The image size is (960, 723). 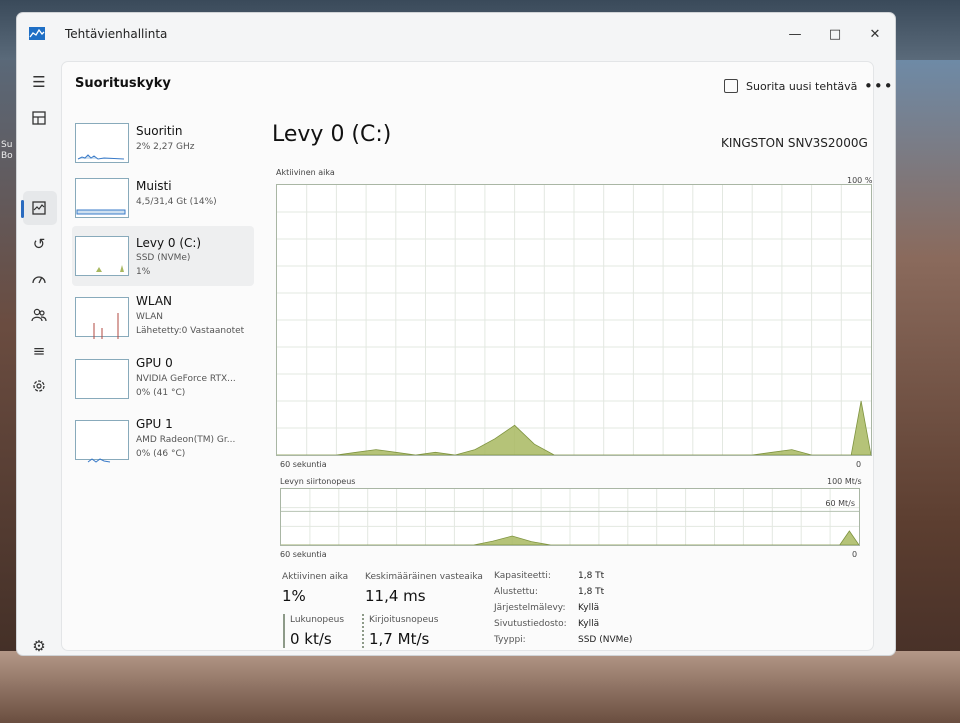 I want to click on chart2-x-right-label: 0, so click(x=855, y=554).